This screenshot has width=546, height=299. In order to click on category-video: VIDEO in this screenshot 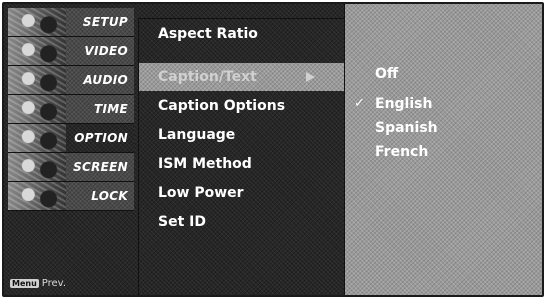, I will do `click(71, 51)`.